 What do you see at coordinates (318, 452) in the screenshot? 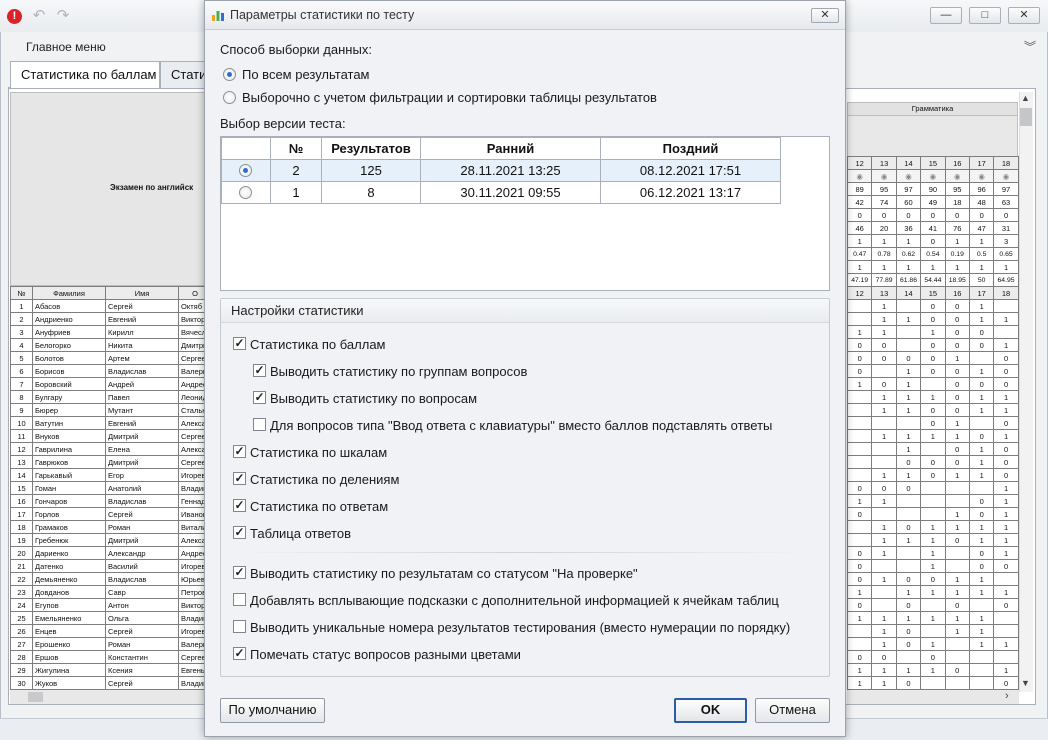
I see `checkbox-scale-stats-label: Статистика по шкалам` at bounding box center [318, 452].